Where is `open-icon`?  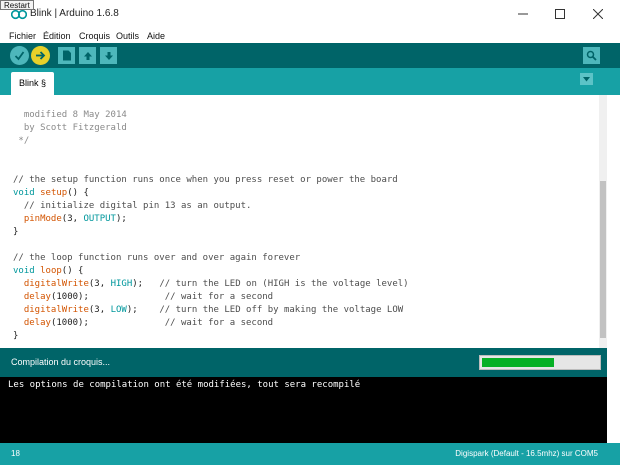
open-icon is located at coordinates (87, 55).